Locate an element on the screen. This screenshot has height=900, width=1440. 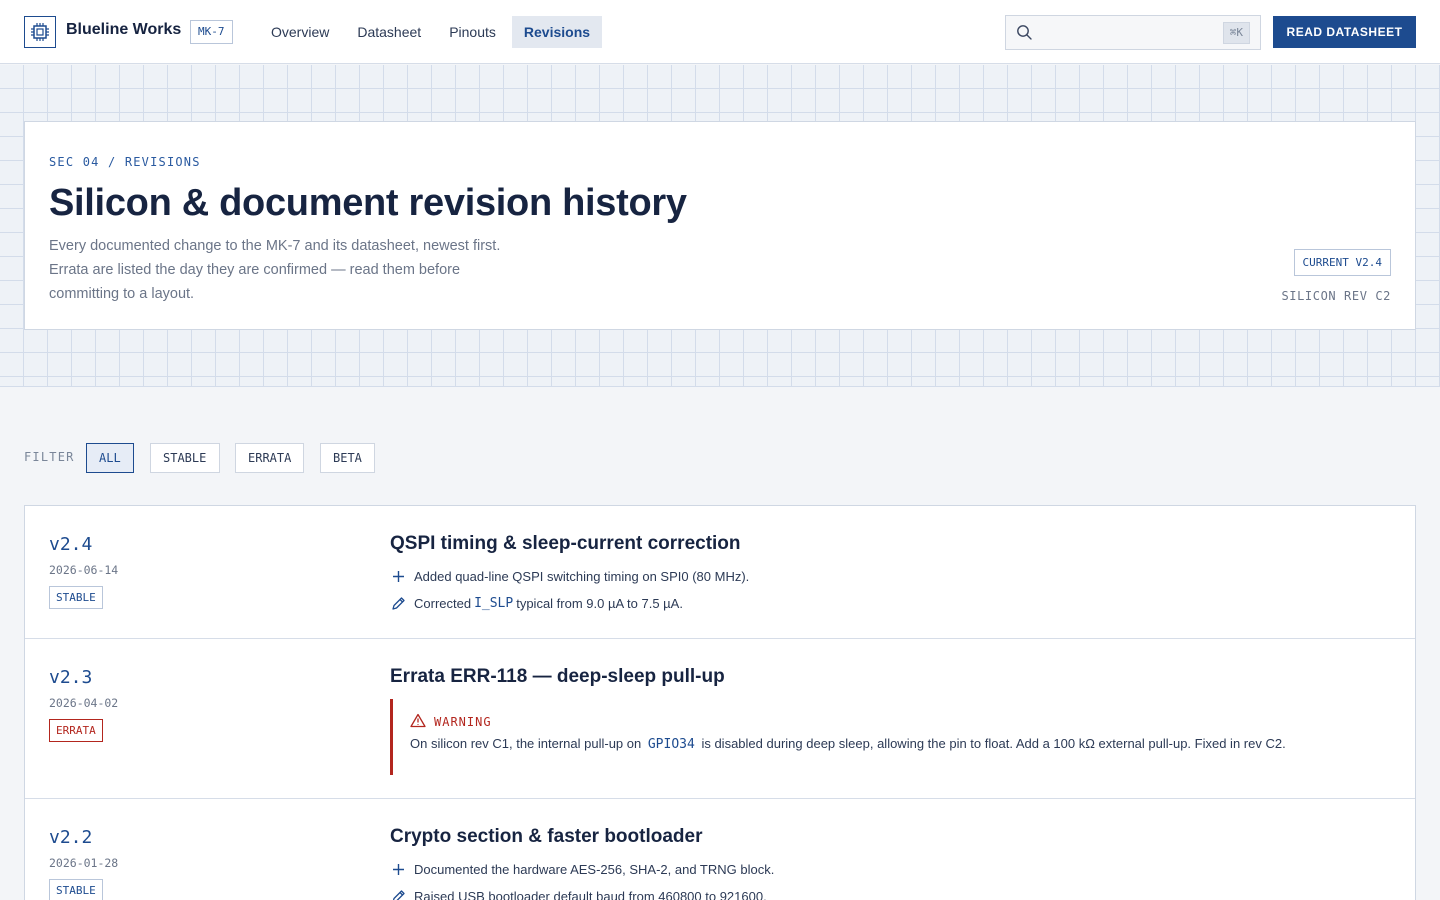
filter-chip-beta: BETA is located at coordinates (347, 458).